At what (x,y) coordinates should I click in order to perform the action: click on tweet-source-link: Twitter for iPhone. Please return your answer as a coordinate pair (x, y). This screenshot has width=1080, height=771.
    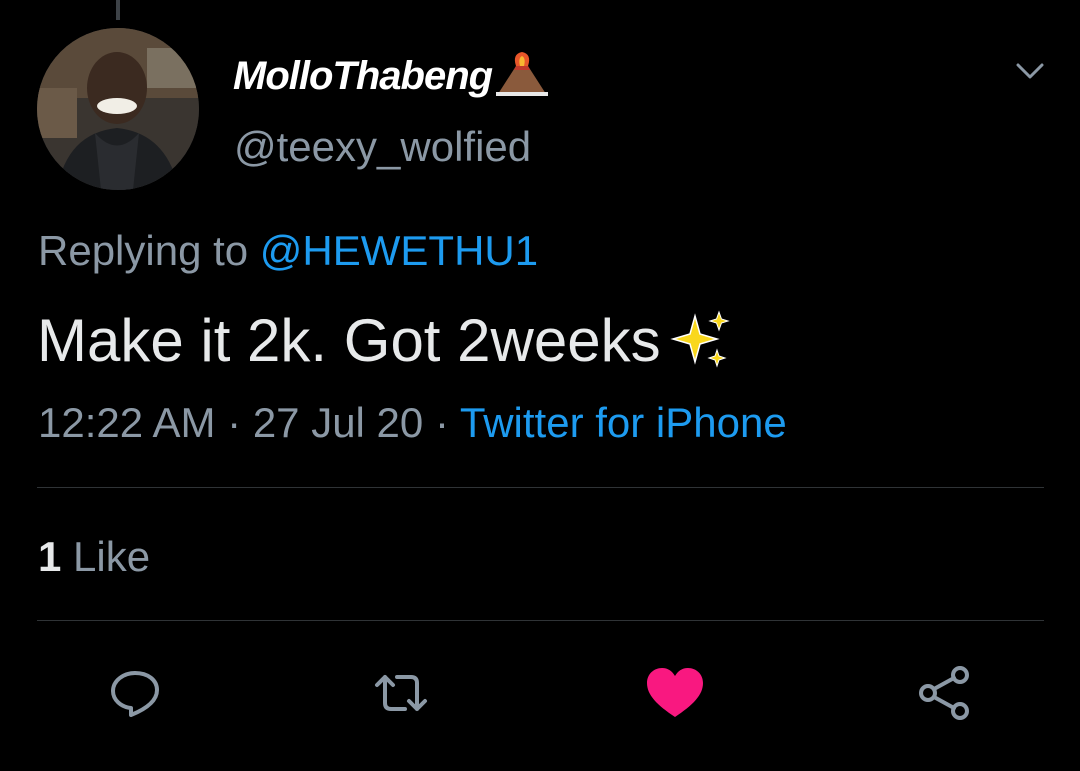
    Looking at the image, I should click on (623, 422).